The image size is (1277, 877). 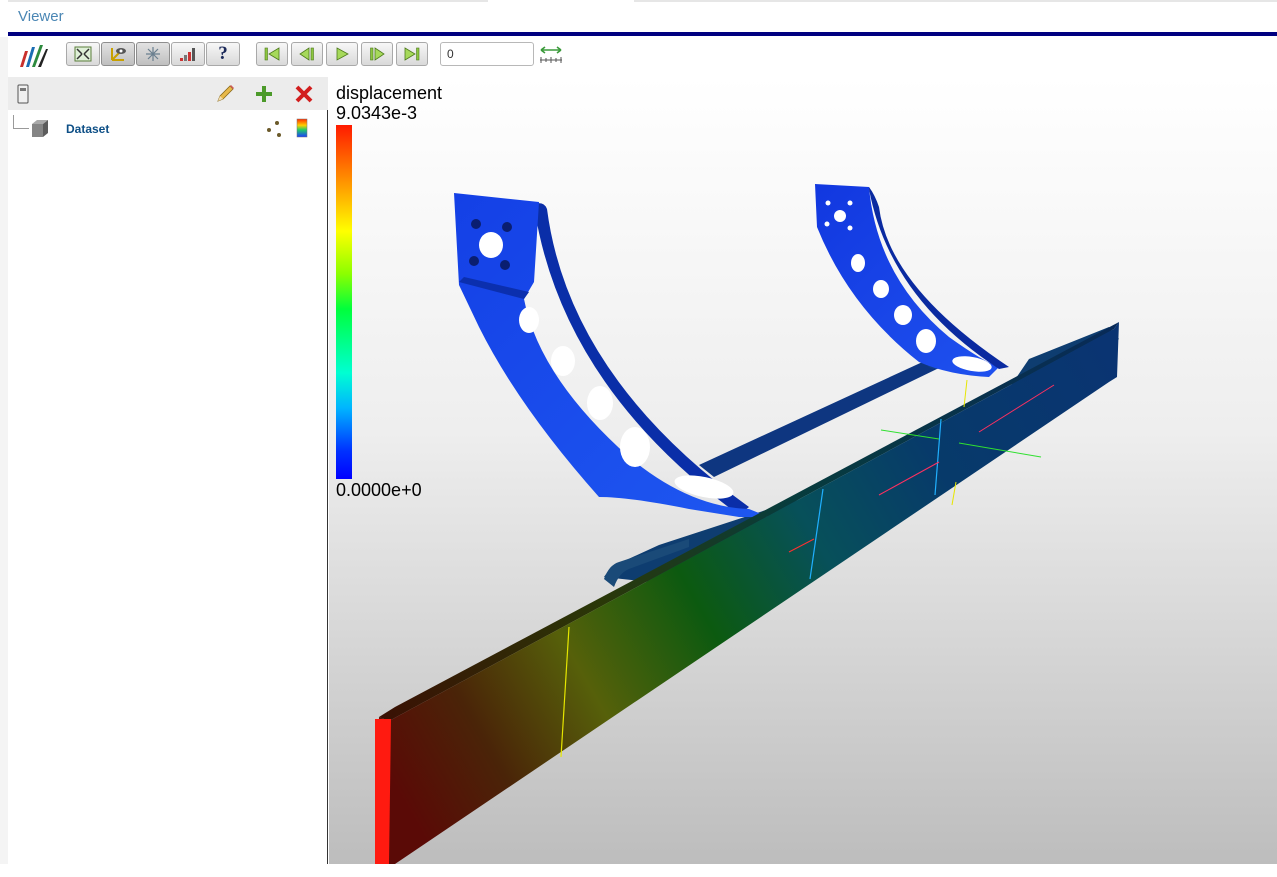 What do you see at coordinates (4, 450) in the screenshot?
I see `left-edge` at bounding box center [4, 450].